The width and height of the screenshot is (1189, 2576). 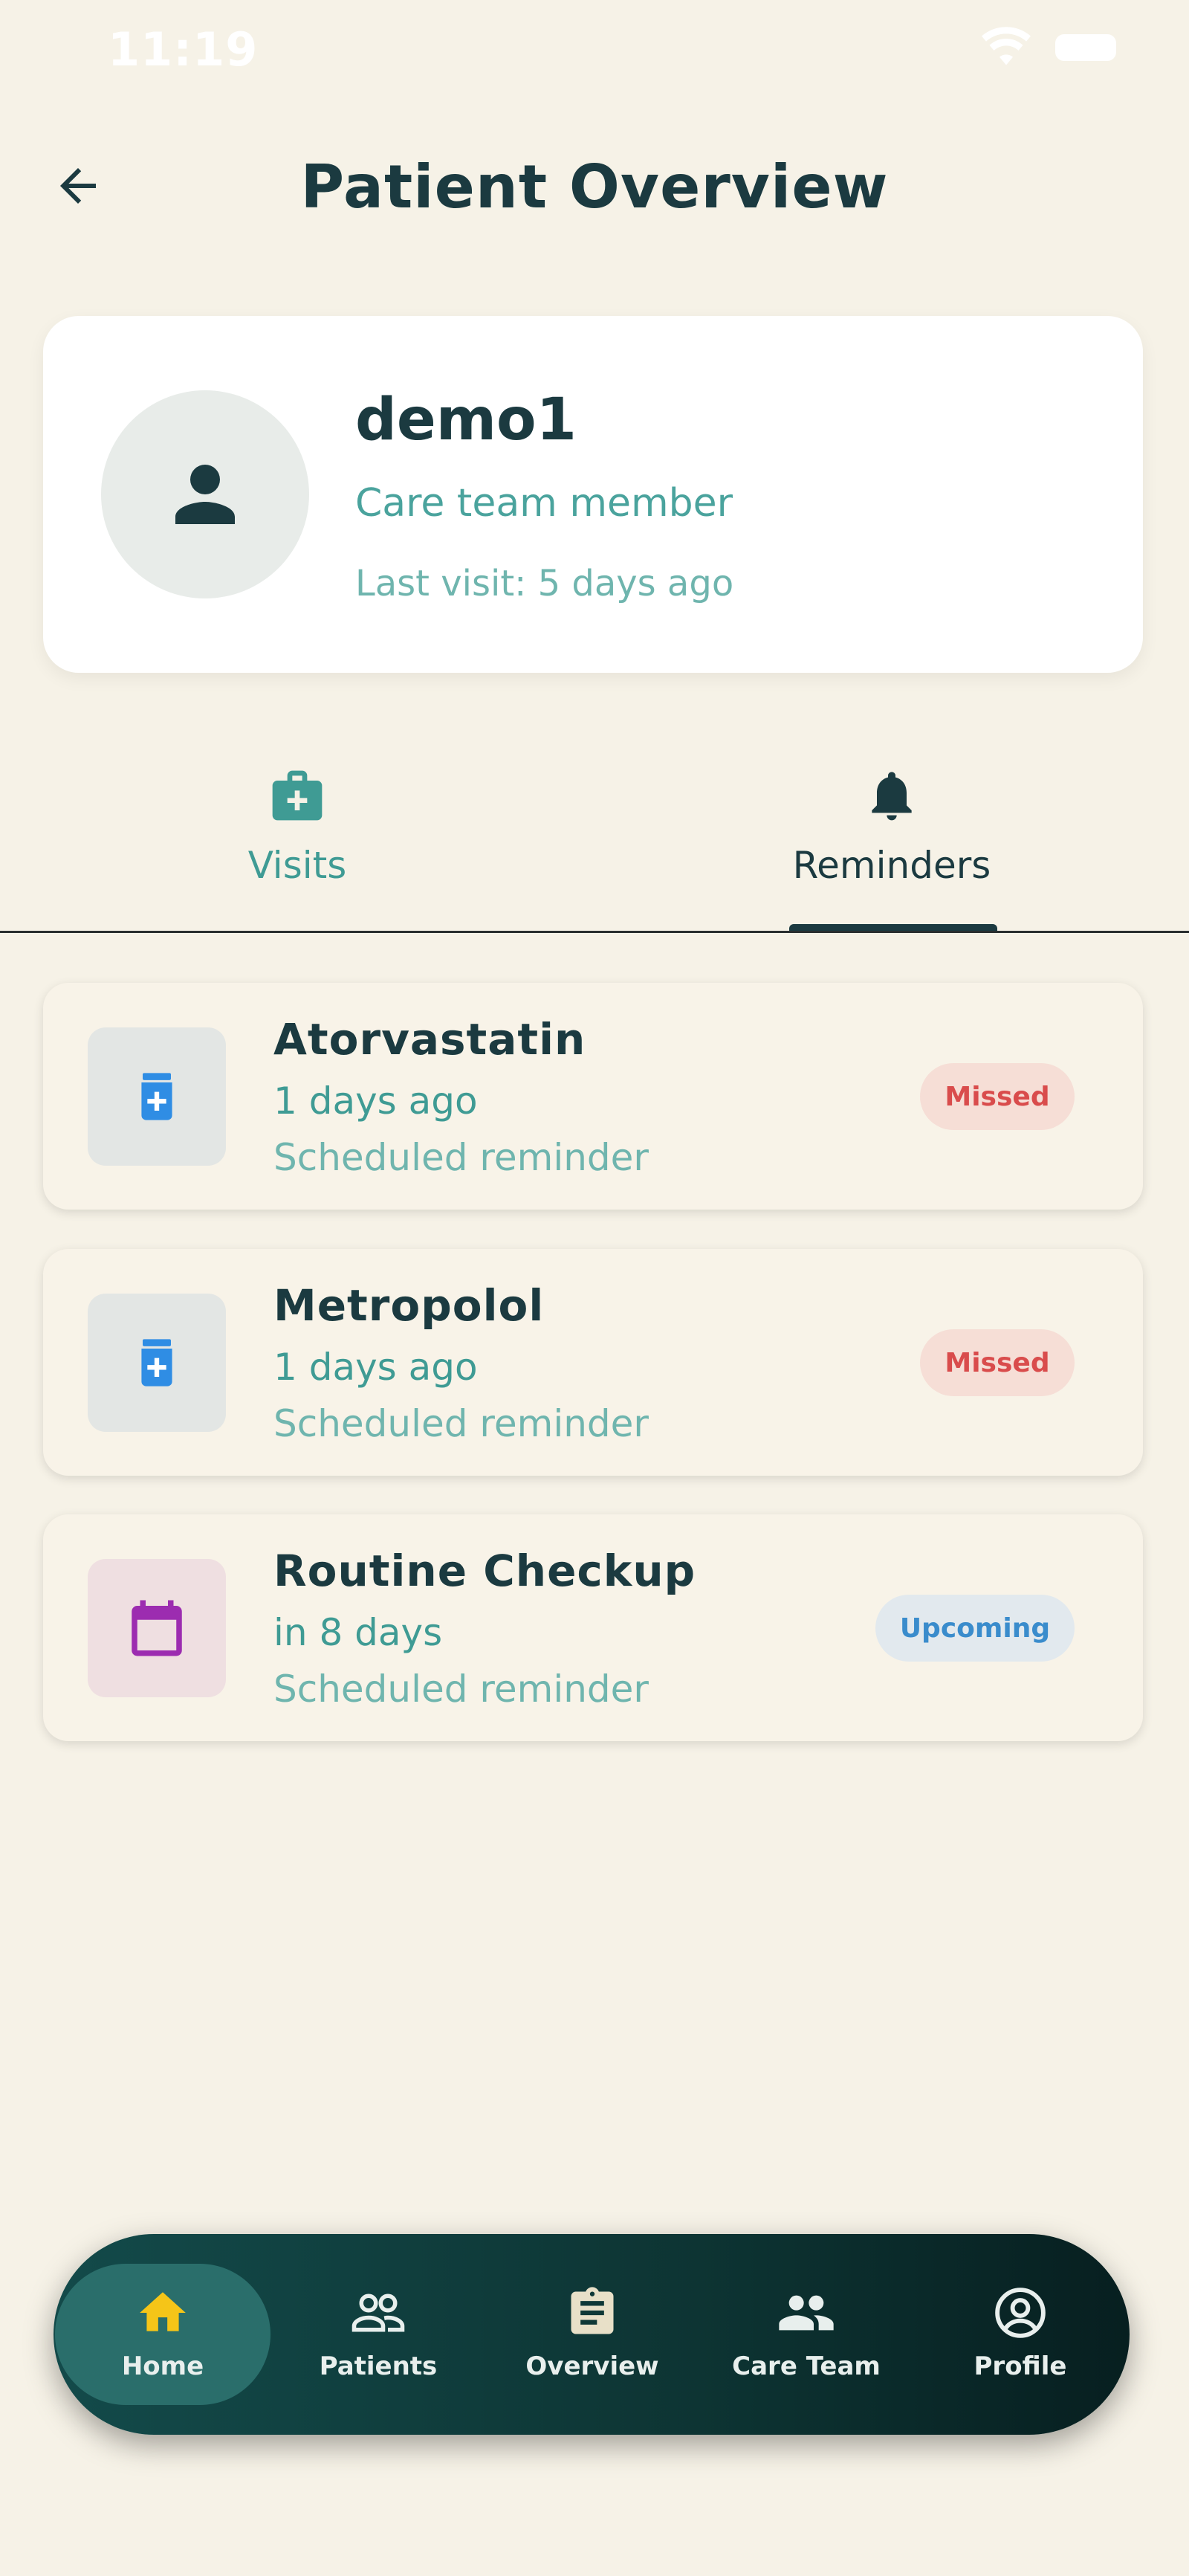 What do you see at coordinates (544, 583) in the screenshot?
I see `patient-last-visit: Last visit: 5 days ago` at bounding box center [544, 583].